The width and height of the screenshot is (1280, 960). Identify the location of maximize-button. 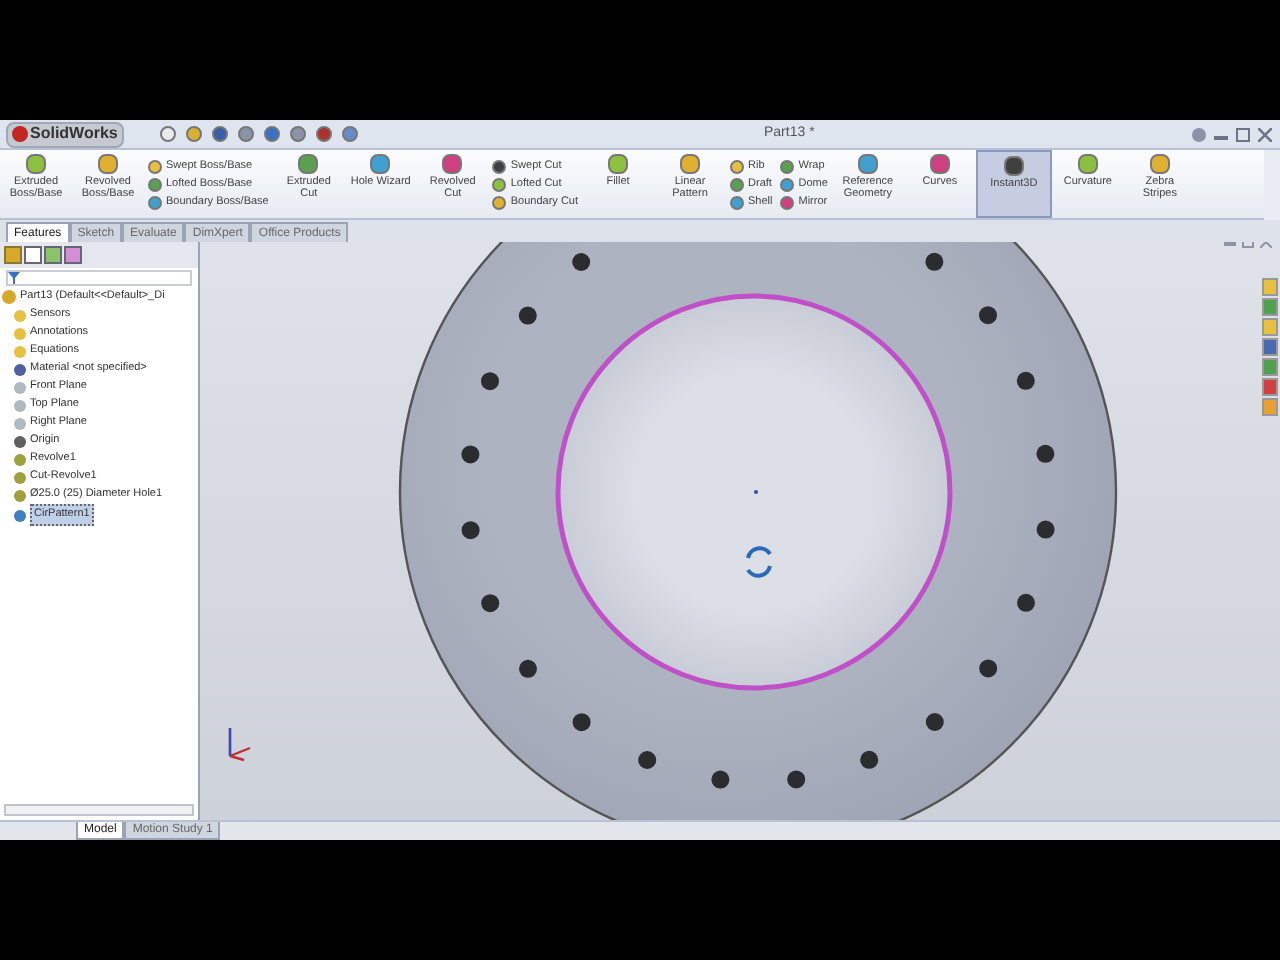
(1243, 134).